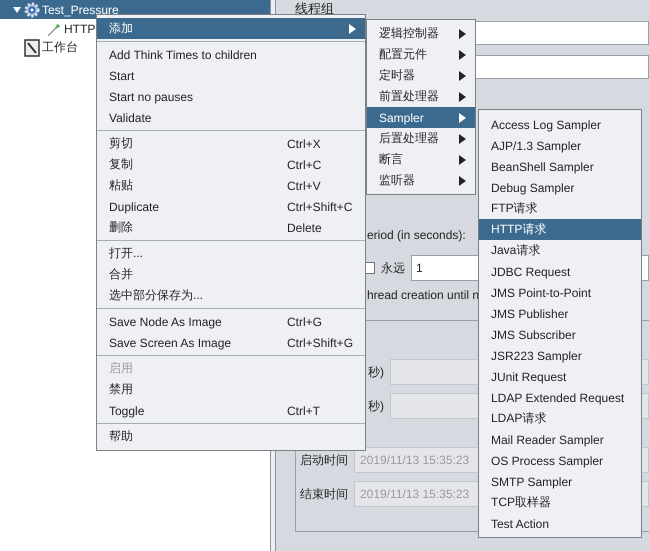 The height and width of the screenshot is (551, 649). Describe the element at coordinates (315, 8) in the screenshot. I see `panel-title: 线程组` at that location.